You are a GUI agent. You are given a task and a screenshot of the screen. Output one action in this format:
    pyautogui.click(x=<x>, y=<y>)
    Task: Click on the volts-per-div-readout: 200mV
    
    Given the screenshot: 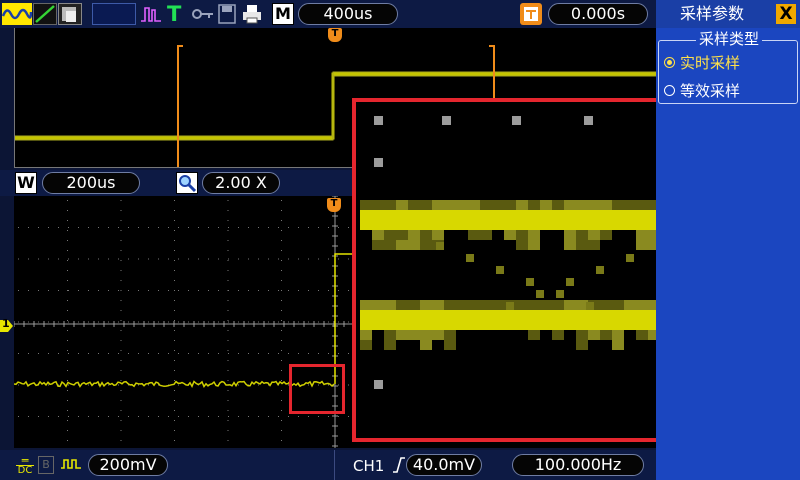 What is the action you would take?
    pyautogui.click(x=128, y=465)
    